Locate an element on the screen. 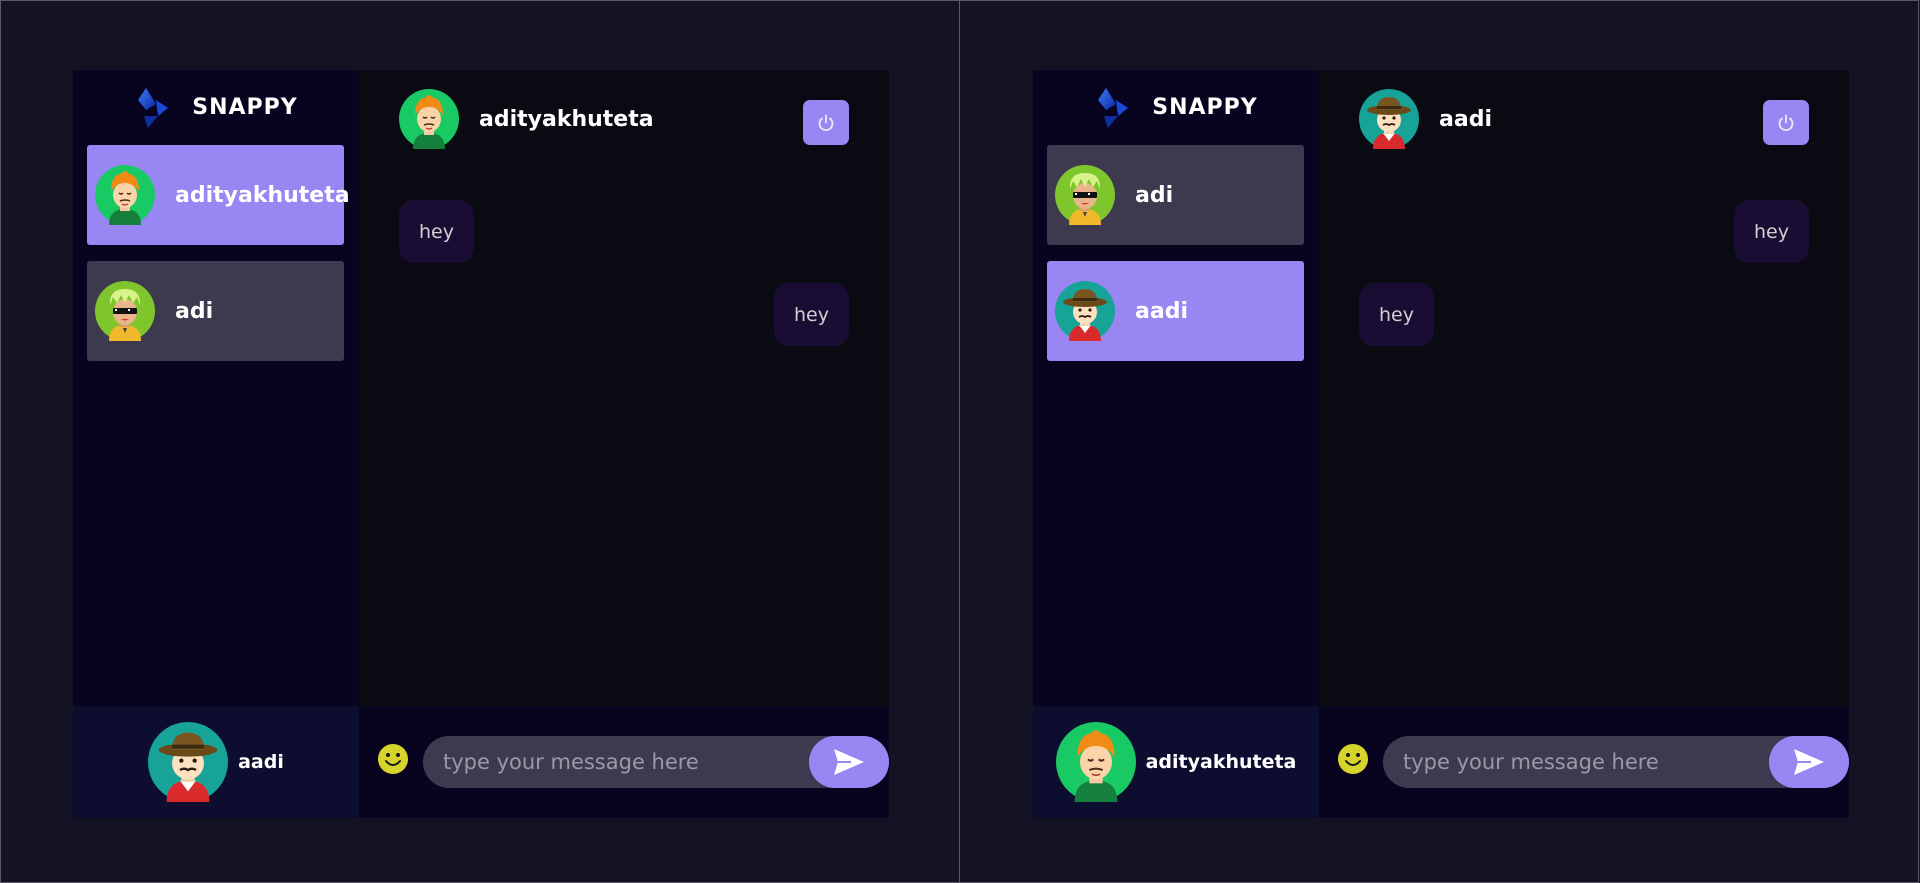  contacts-sidebar: SNAPPY adityakhuteta adi aadi is located at coordinates (216, 444).